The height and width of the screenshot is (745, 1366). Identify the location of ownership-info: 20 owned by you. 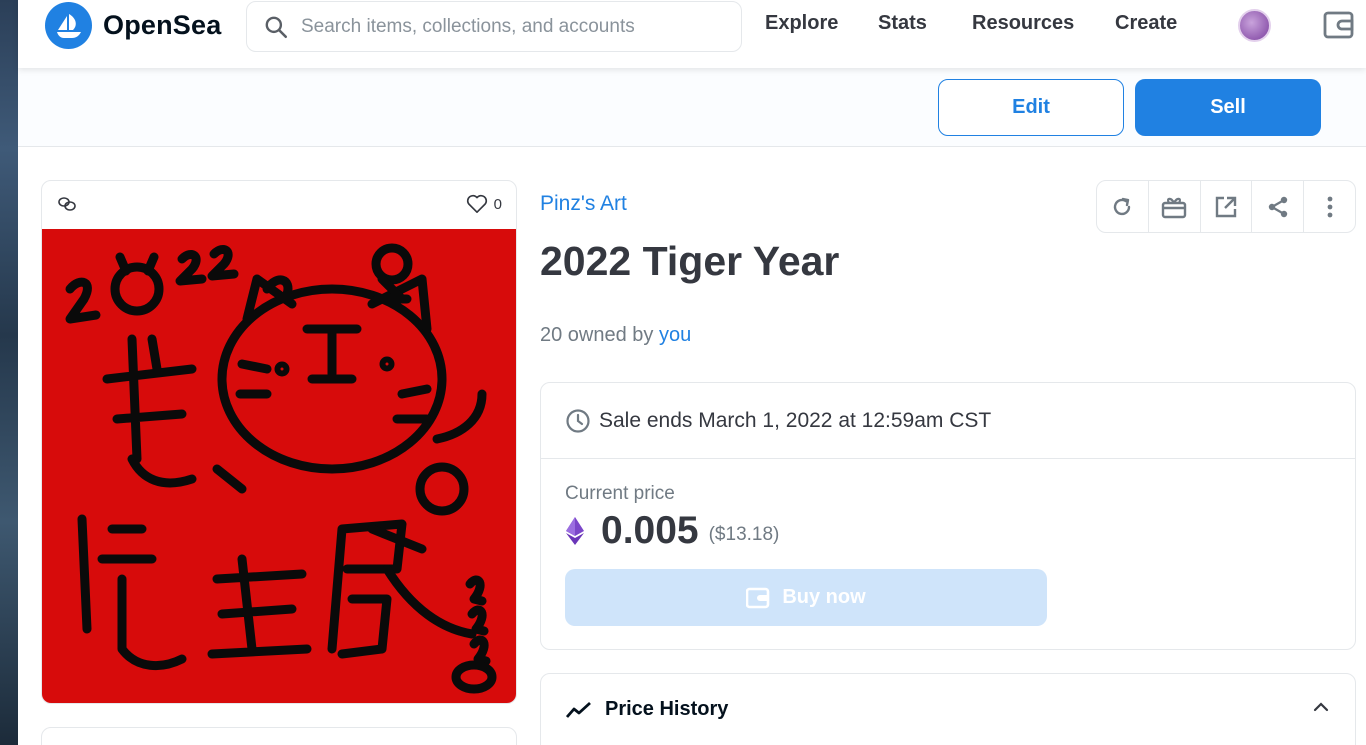
(615, 335).